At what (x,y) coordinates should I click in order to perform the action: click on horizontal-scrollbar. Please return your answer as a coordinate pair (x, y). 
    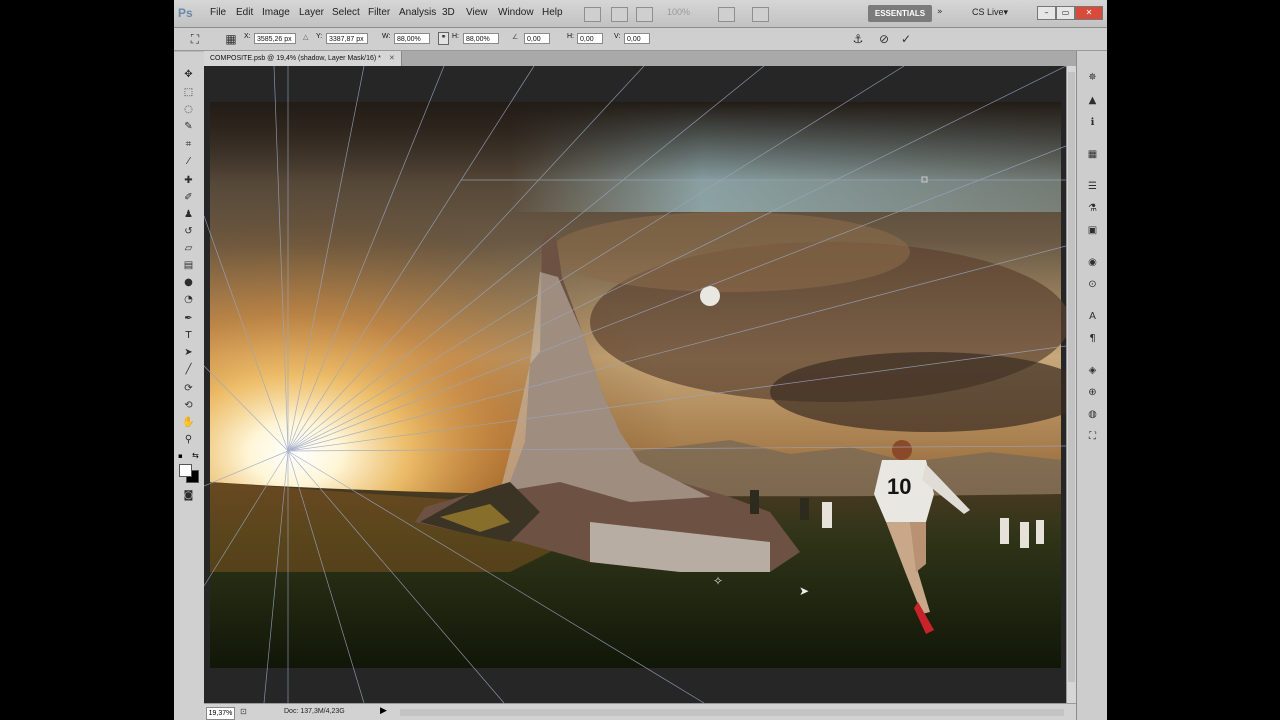
    Looking at the image, I should click on (732, 712).